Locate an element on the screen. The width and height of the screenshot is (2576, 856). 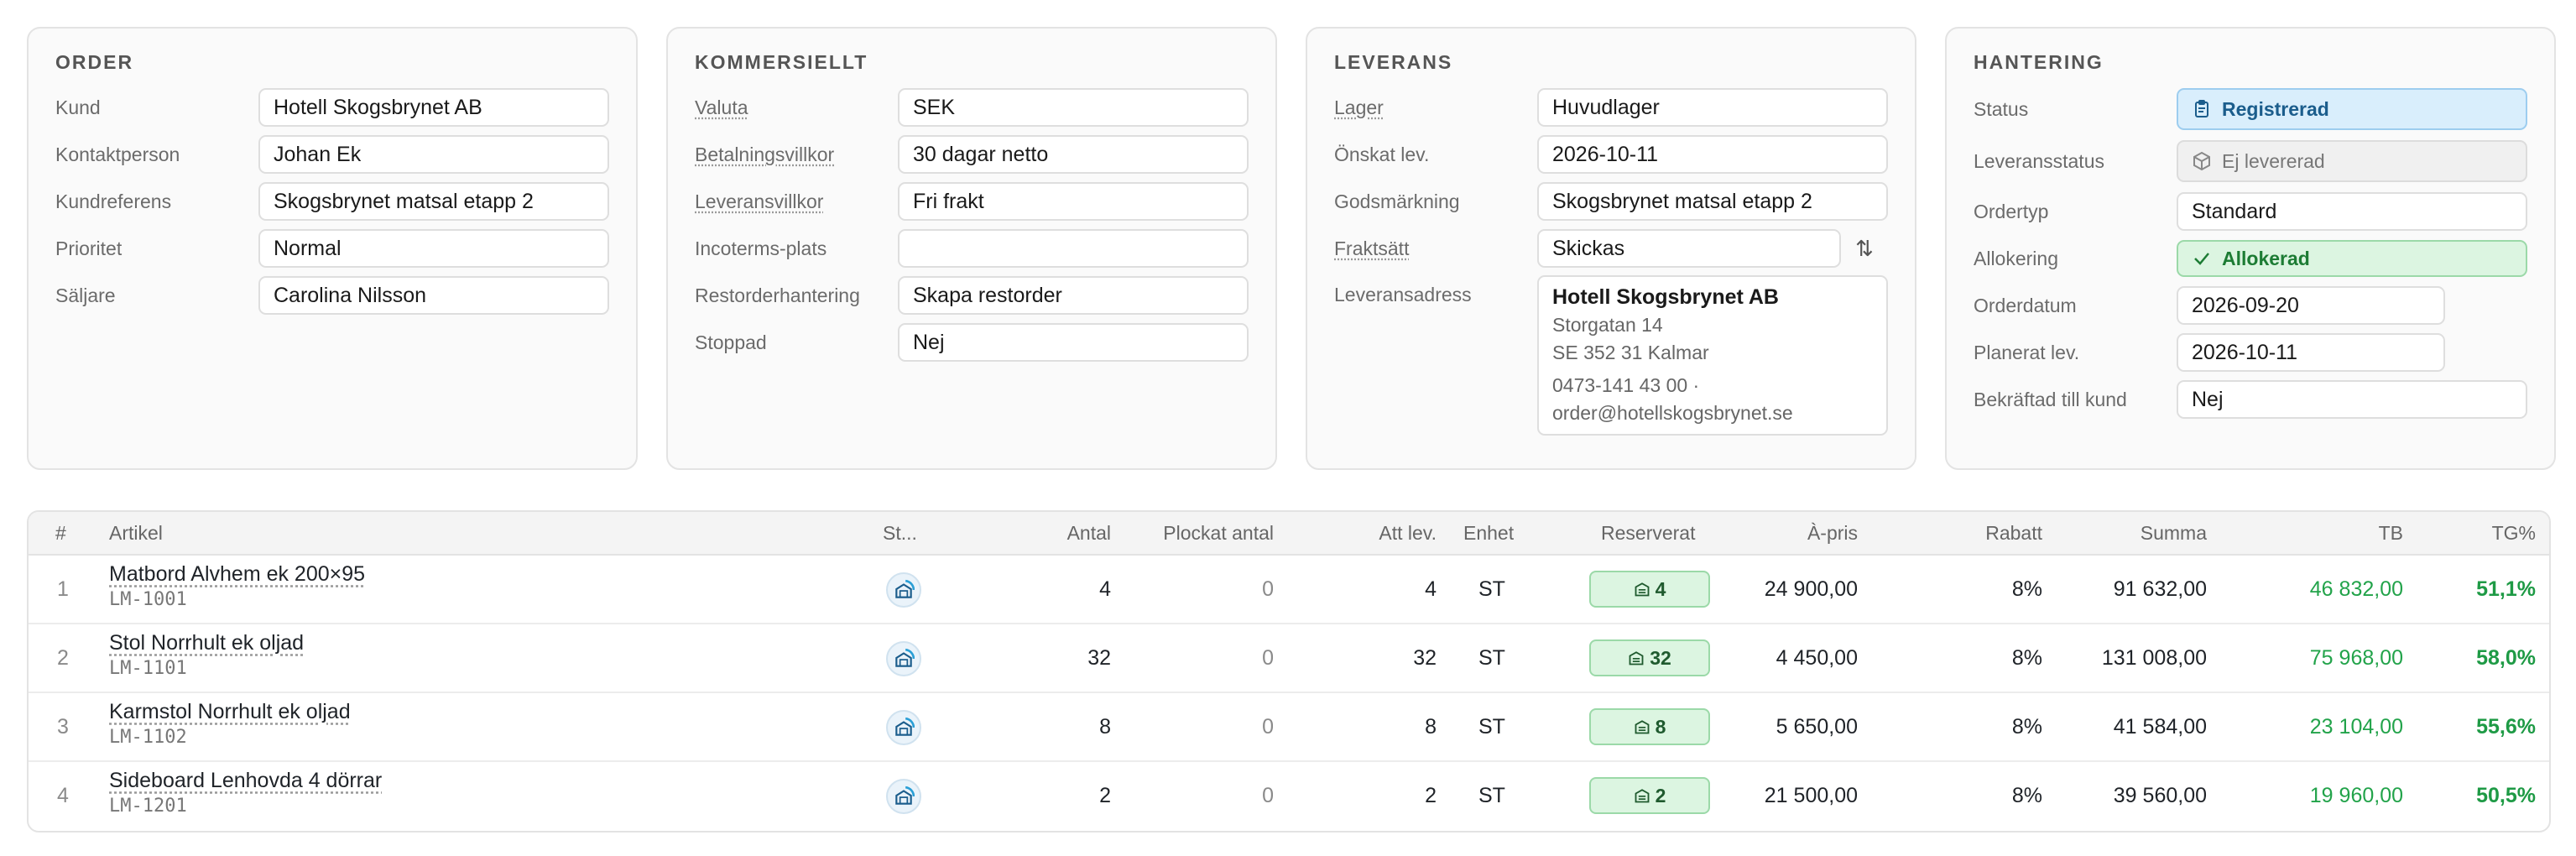
col-tg: TG% is located at coordinates (2514, 533).